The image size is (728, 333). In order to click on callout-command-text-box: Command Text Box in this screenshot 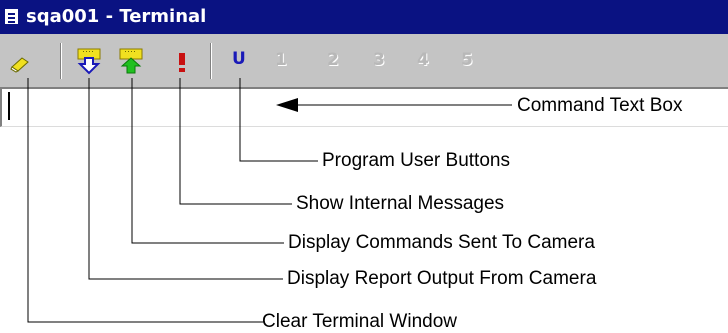, I will do `click(600, 105)`.